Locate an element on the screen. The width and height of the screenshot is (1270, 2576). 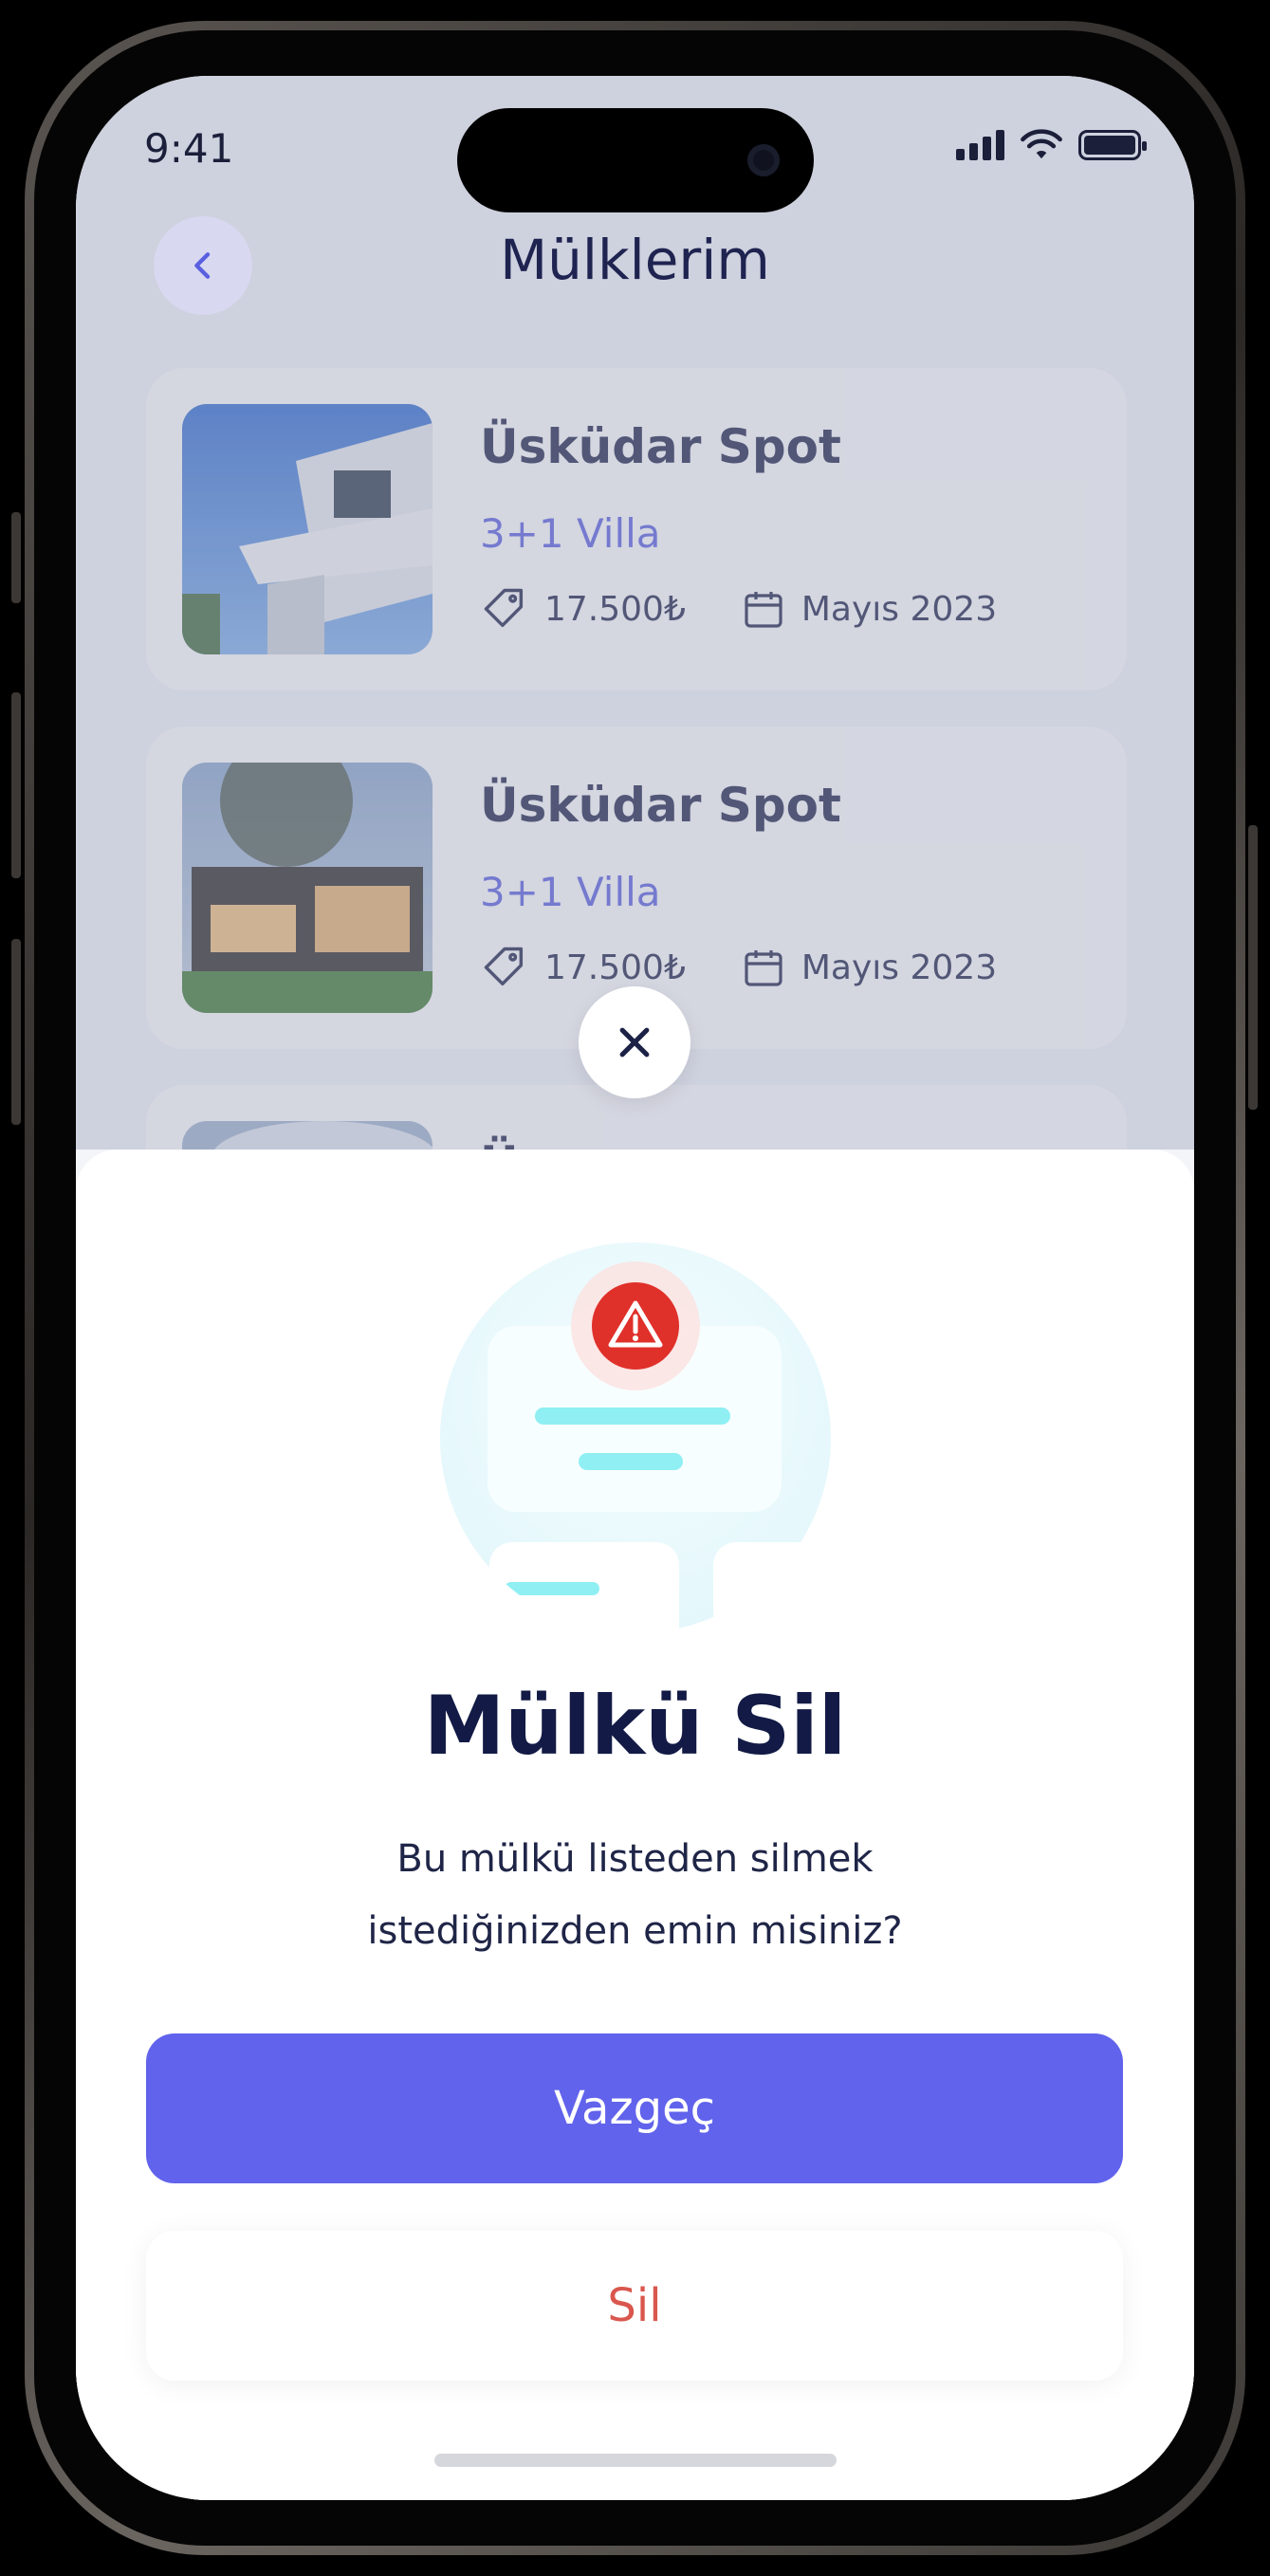
cancel-button: Vazgeç is located at coordinates (634, 2108).